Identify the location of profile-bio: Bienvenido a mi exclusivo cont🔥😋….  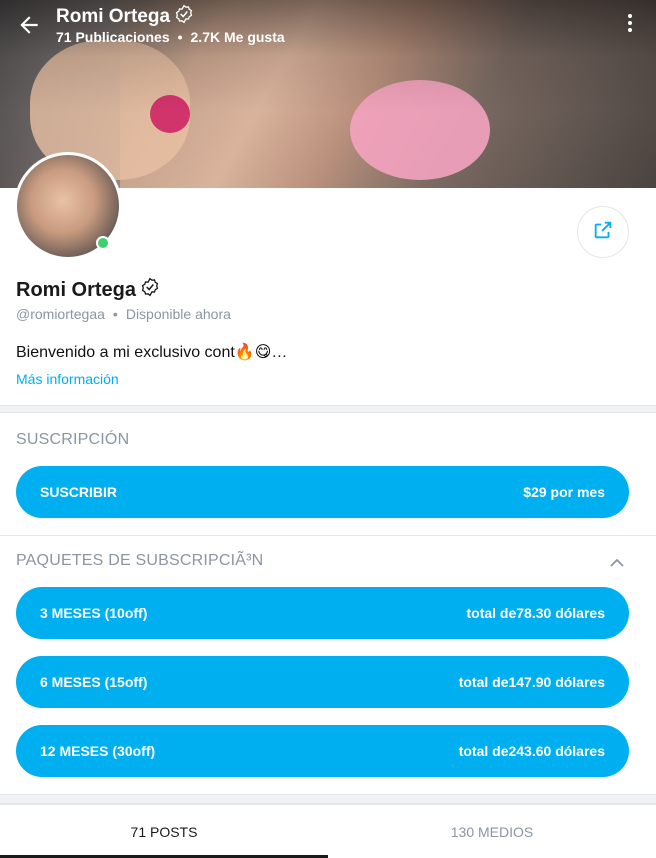
(152, 352).